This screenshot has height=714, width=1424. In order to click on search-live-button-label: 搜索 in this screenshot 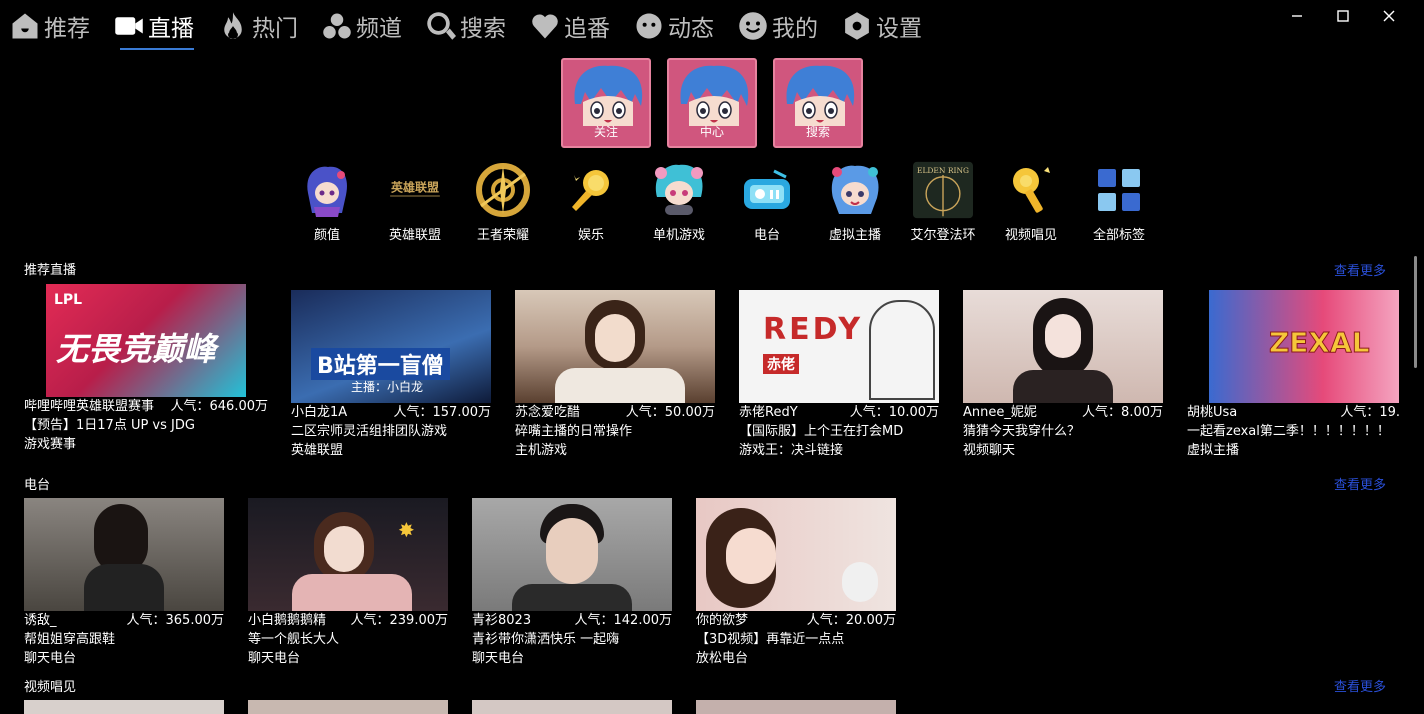, I will do `click(817, 132)`.